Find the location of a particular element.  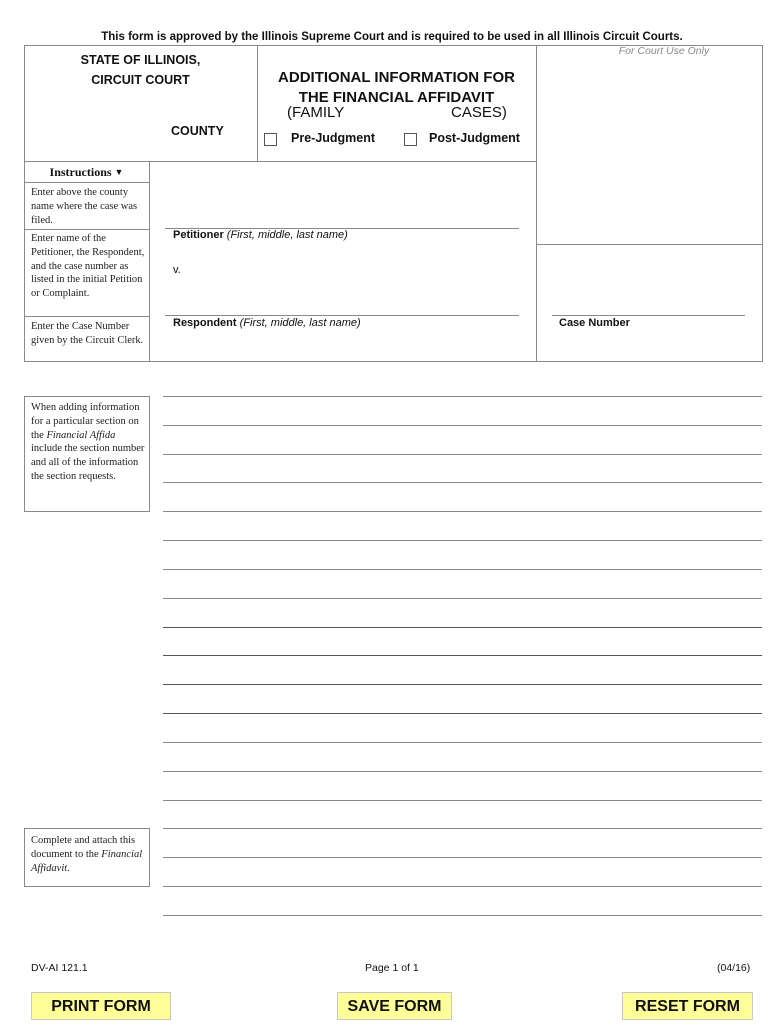

county-input is located at coordinates (99, 115).